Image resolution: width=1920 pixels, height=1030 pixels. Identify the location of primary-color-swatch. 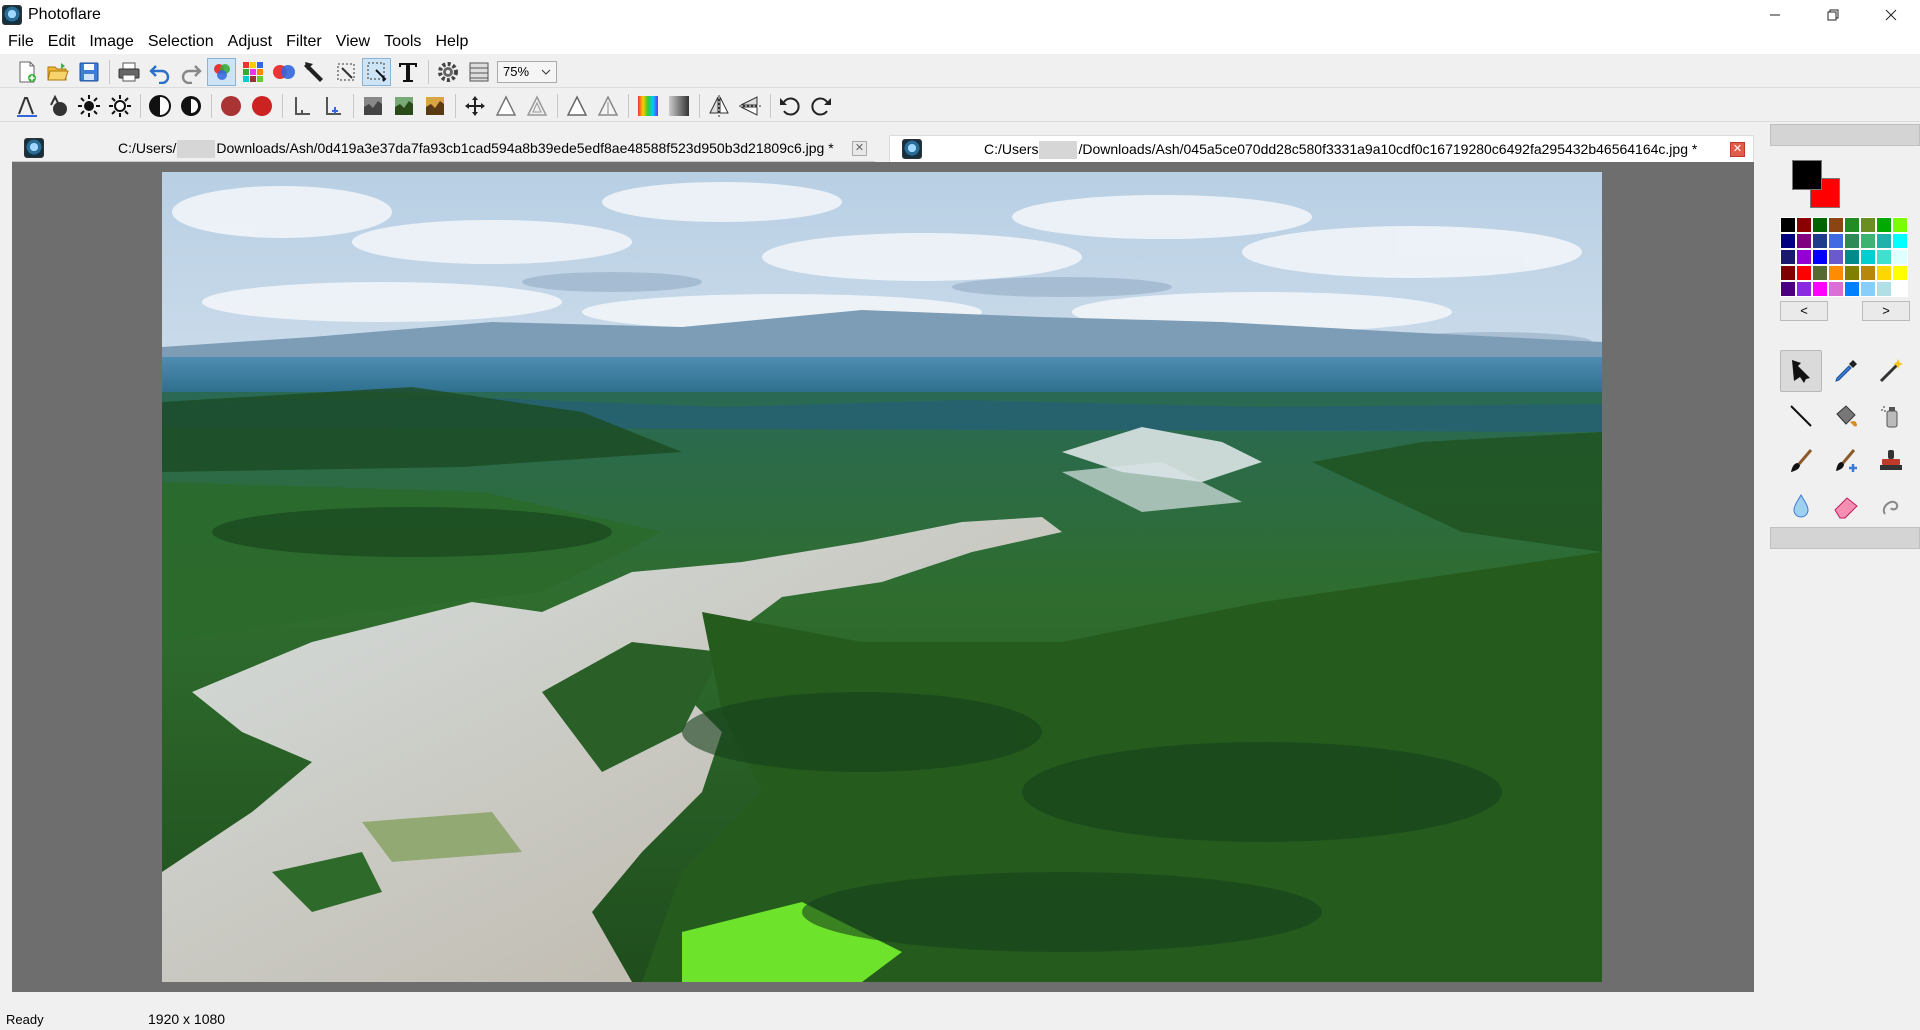
(1807, 175).